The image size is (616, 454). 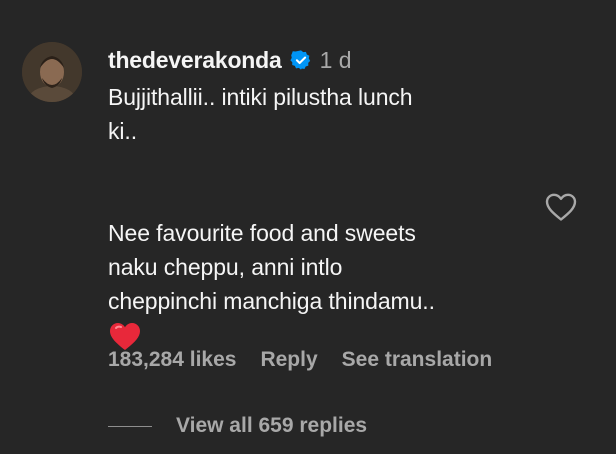 What do you see at coordinates (271, 426) in the screenshot?
I see `view-replies-button: View all 659 replies` at bounding box center [271, 426].